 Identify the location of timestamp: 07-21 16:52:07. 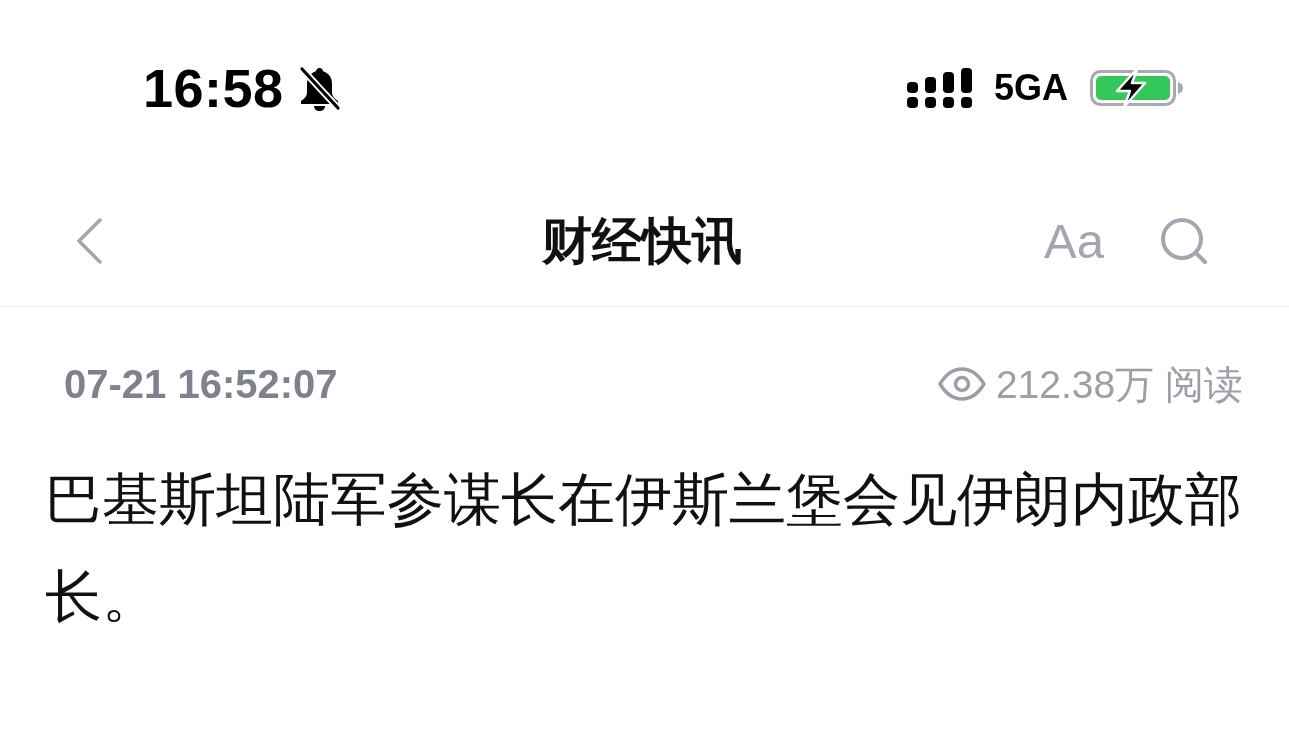
(201, 384).